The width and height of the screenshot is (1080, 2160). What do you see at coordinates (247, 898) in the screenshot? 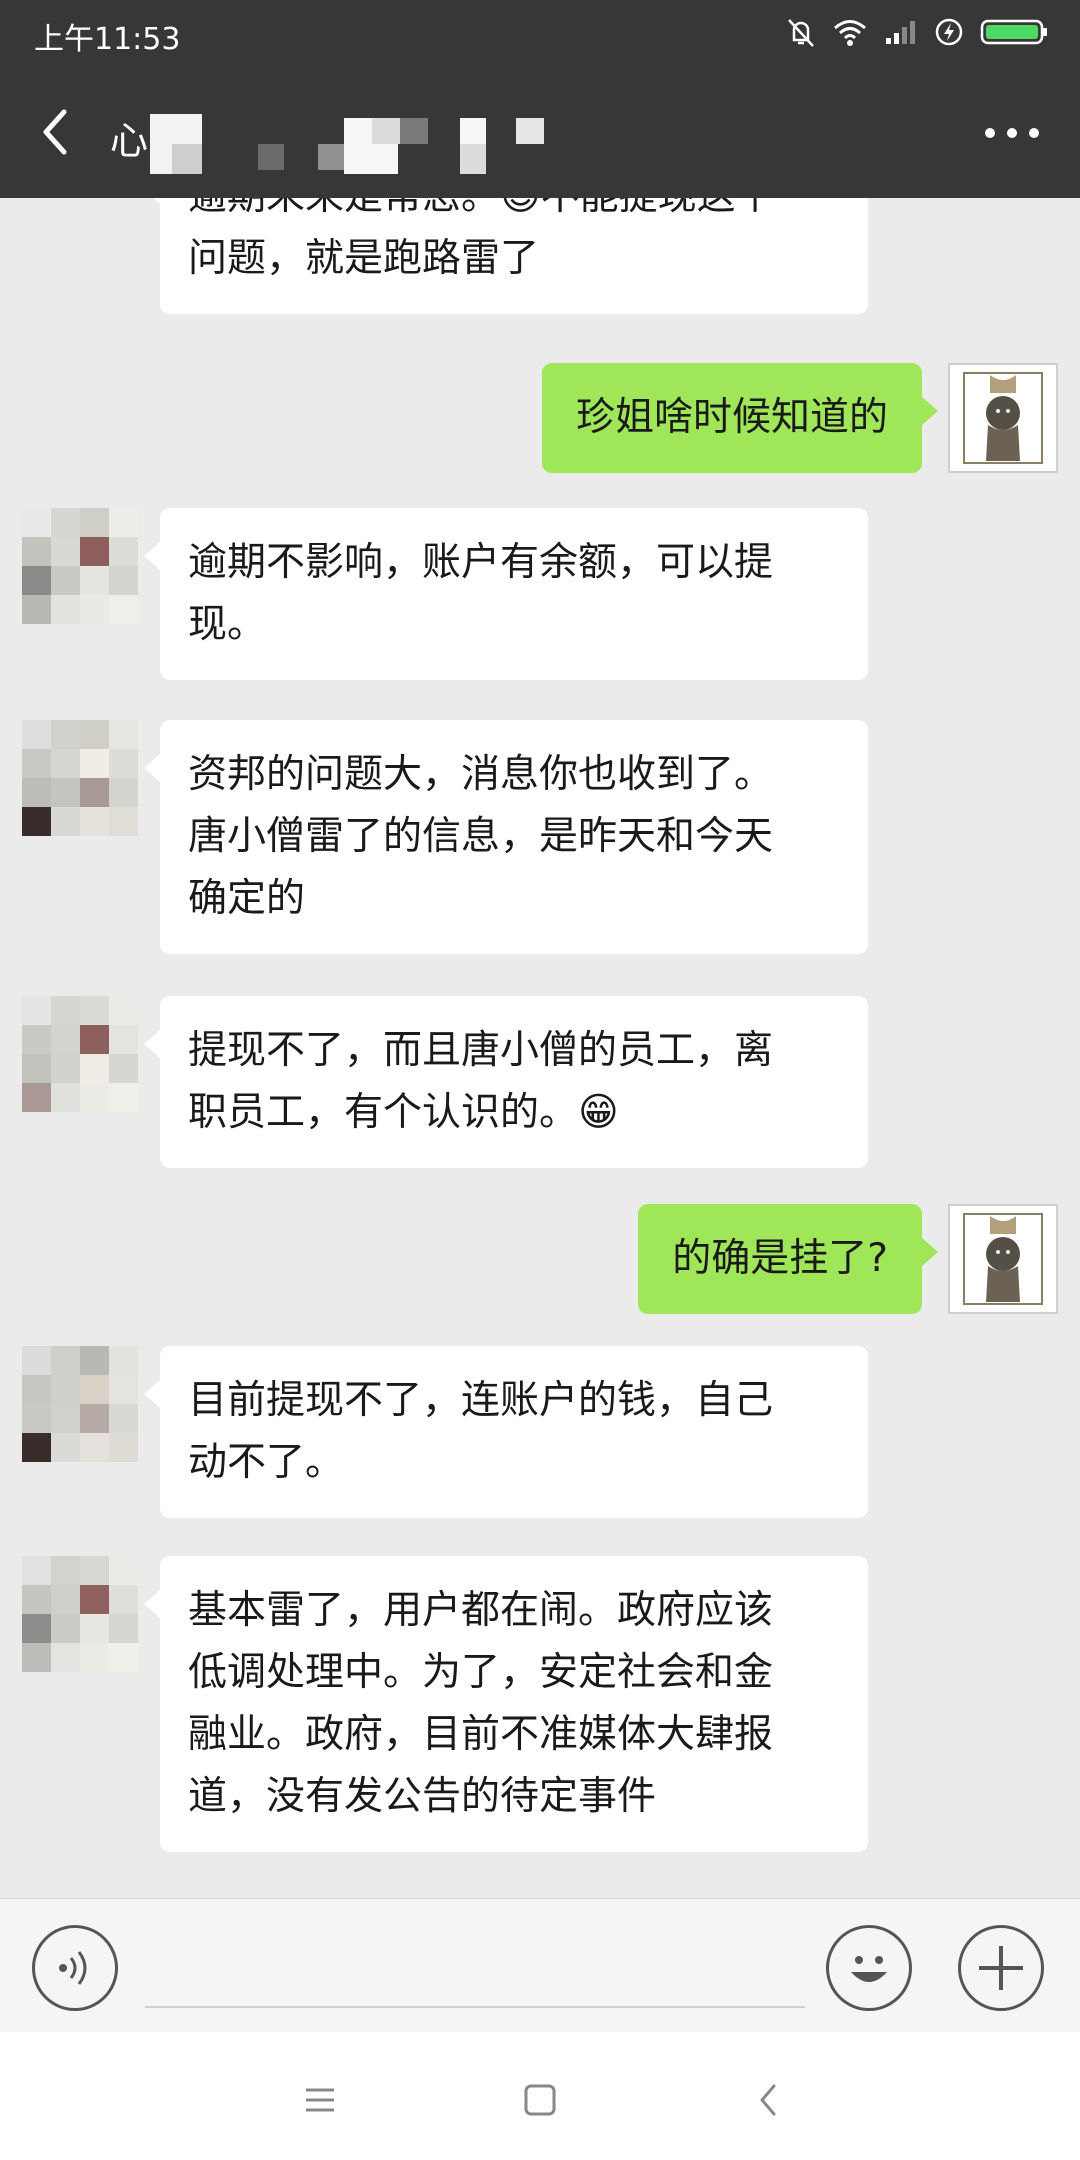
I see `message-line: 确定的` at bounding box center [247, 898].